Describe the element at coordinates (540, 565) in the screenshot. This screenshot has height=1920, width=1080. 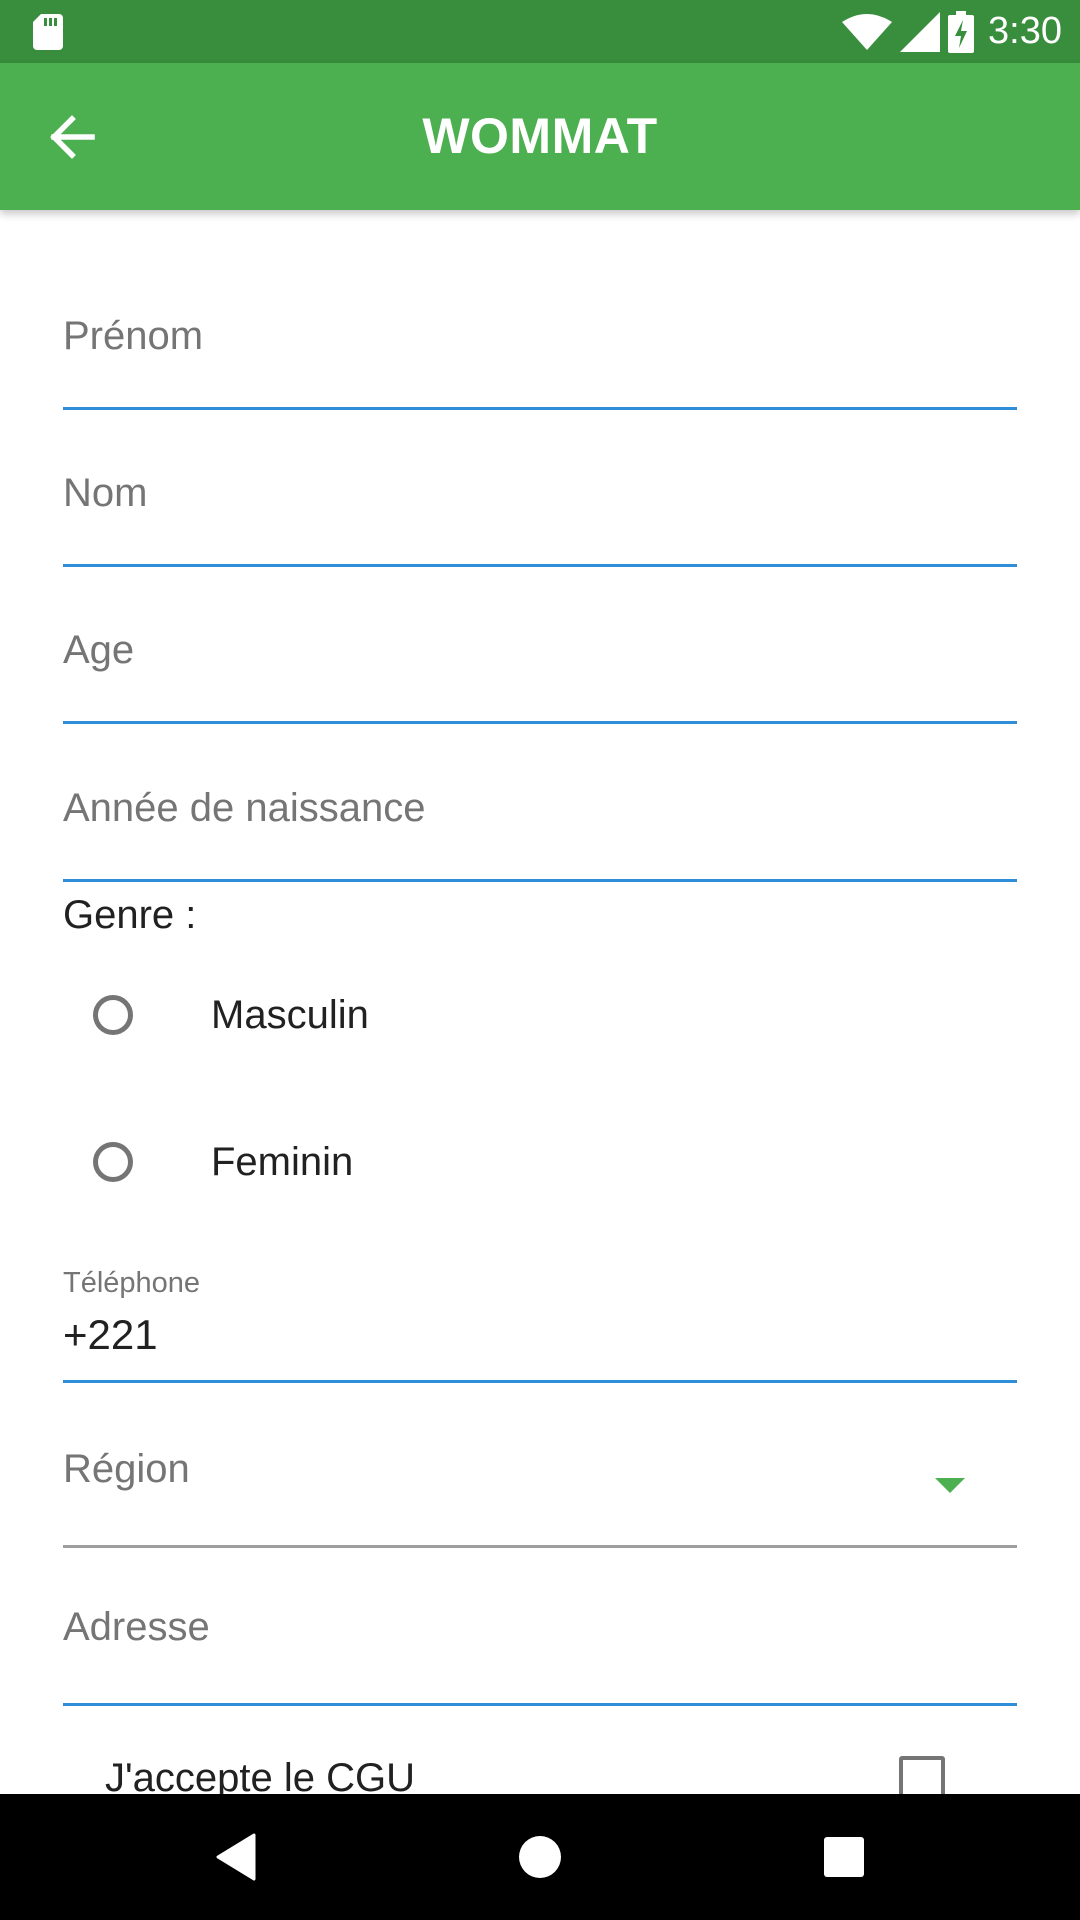
I see `nom-underline` at that location.